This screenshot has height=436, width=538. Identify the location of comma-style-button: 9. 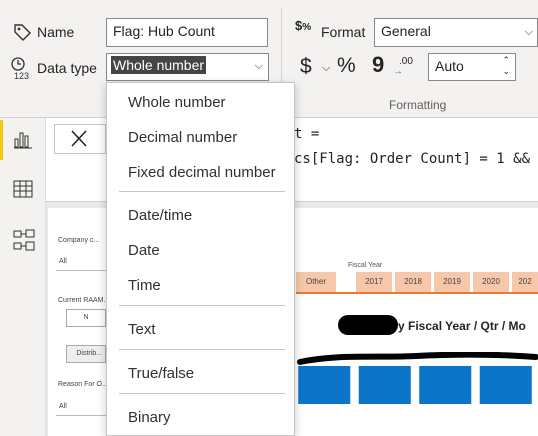
(378, 65).